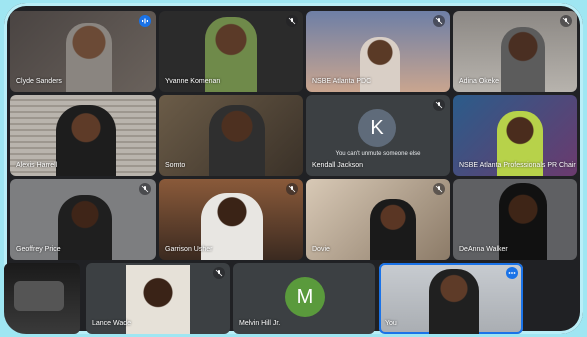 The image size is (587, 337). I want to click on tile-dovie: Dovie, so click(378, 219).